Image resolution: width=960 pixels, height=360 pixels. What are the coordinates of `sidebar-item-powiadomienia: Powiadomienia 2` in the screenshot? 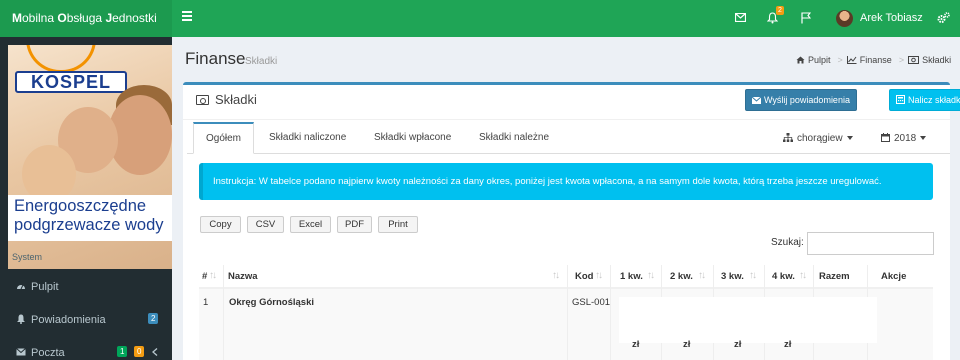 It's located at (86, 320).